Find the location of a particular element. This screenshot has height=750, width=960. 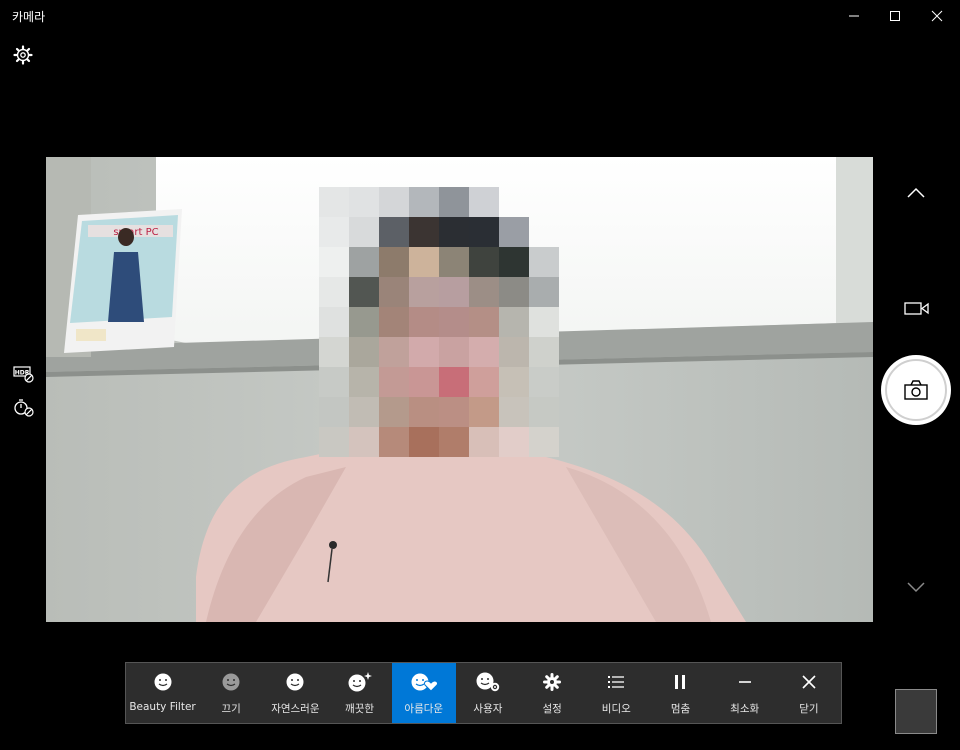

list-icon is located at coordinates (616, 682).